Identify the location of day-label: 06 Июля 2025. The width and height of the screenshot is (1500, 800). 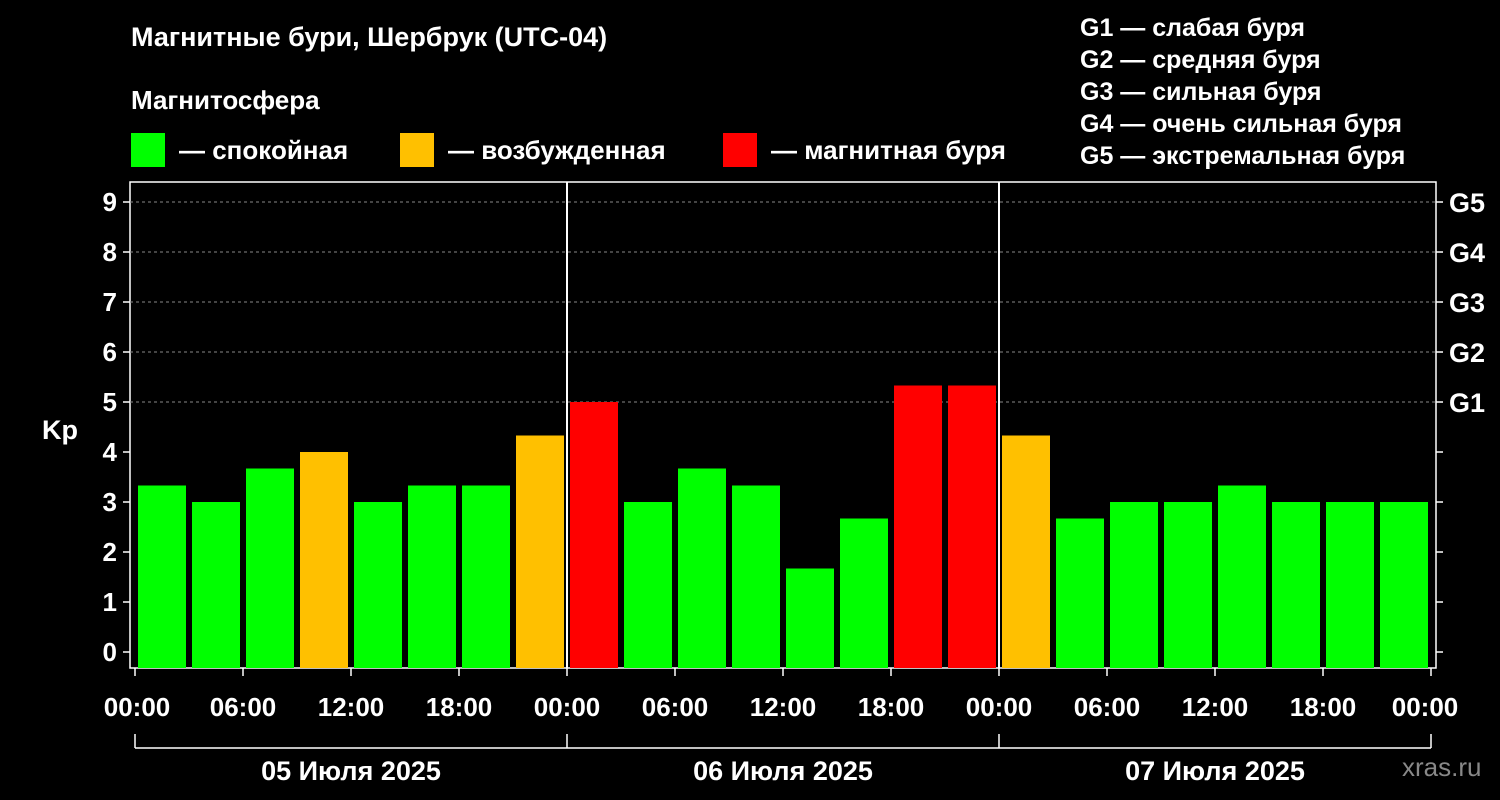
(783, 771).